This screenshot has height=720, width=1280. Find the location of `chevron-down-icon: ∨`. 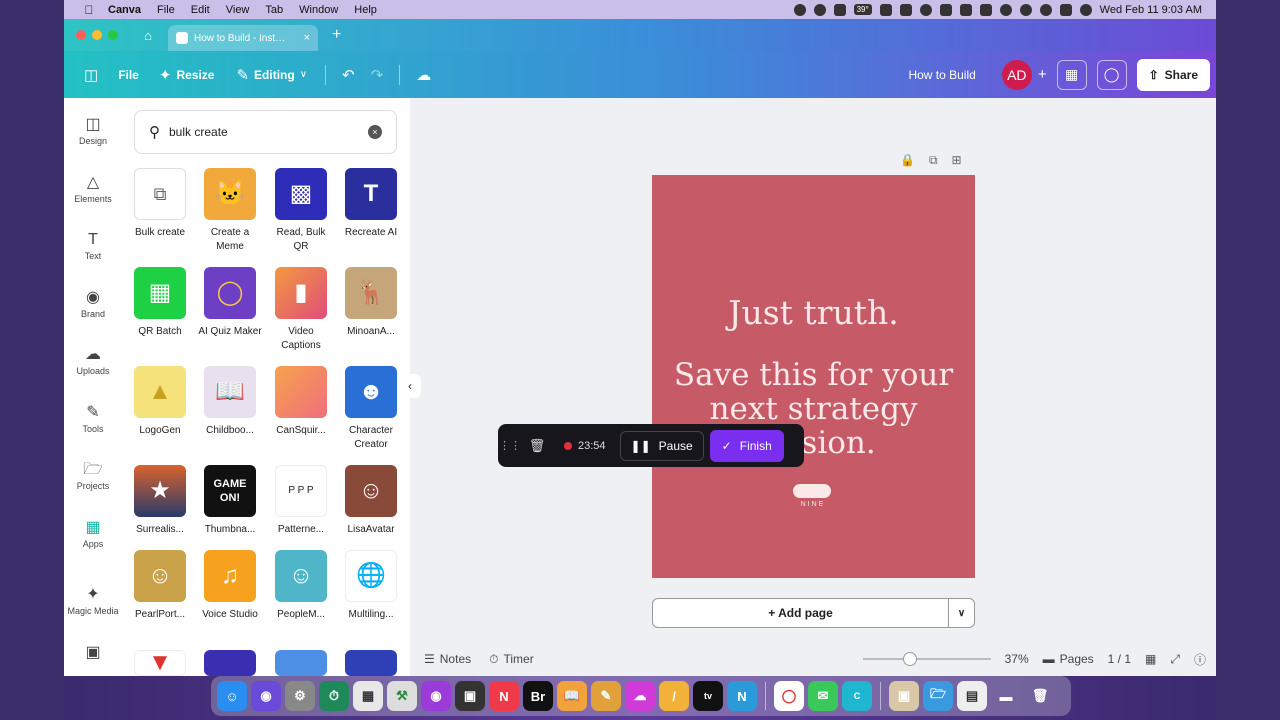

chevron-down-icon: ∨ is located at coordinates (961, 613).